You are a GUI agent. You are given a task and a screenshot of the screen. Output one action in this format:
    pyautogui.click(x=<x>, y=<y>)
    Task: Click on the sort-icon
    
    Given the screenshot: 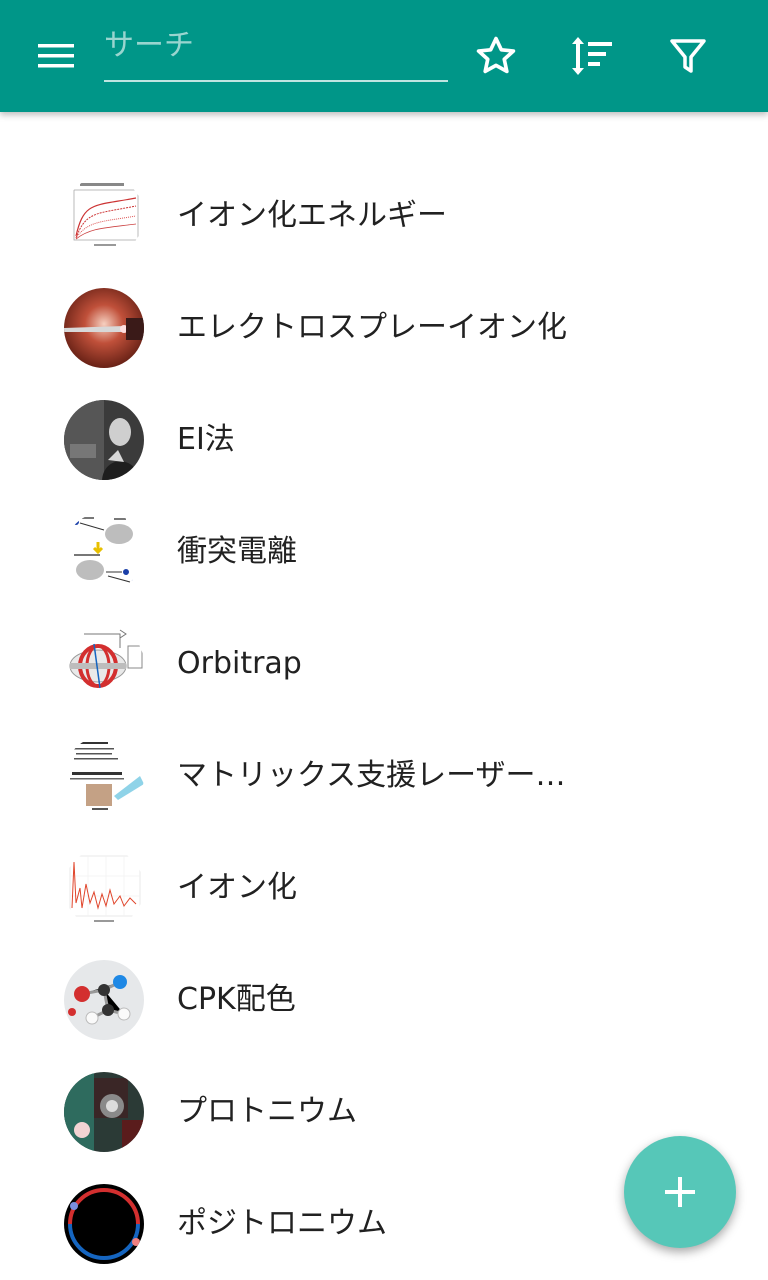 What is the action you would take?
    pyautogui.click(x=592, y=56)
    